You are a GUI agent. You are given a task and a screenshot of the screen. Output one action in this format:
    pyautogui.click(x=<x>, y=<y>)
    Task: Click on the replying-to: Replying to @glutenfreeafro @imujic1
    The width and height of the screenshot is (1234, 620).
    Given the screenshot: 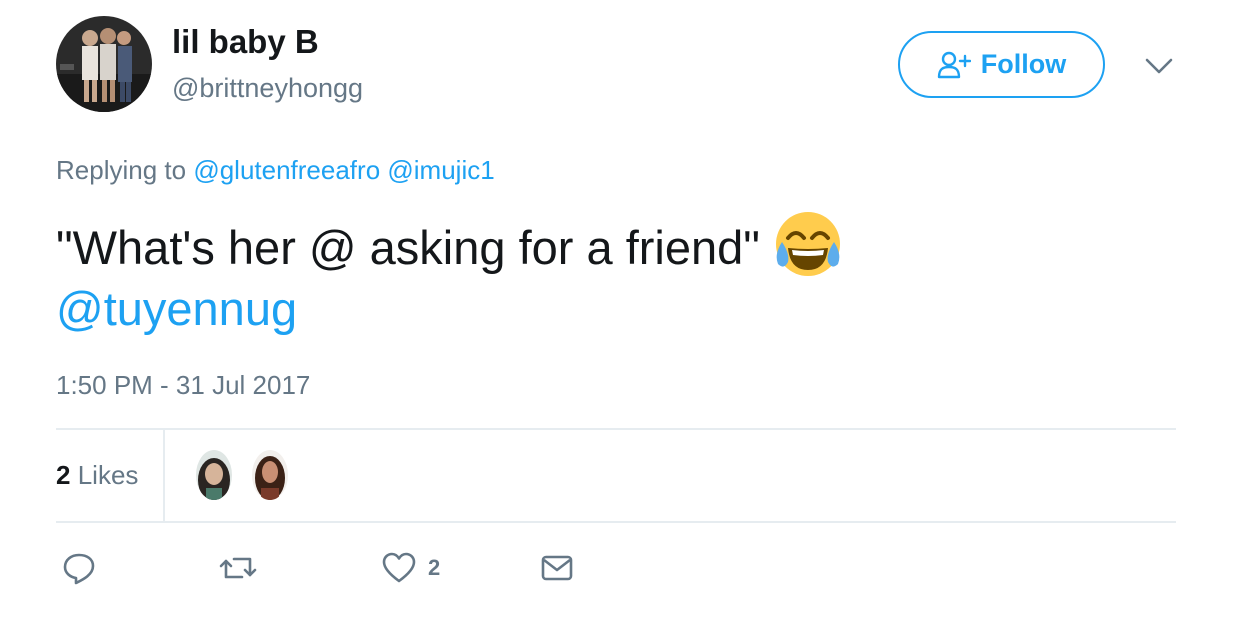 What is the action you would take?
    pyautogui.click(x=275, y=170)
    